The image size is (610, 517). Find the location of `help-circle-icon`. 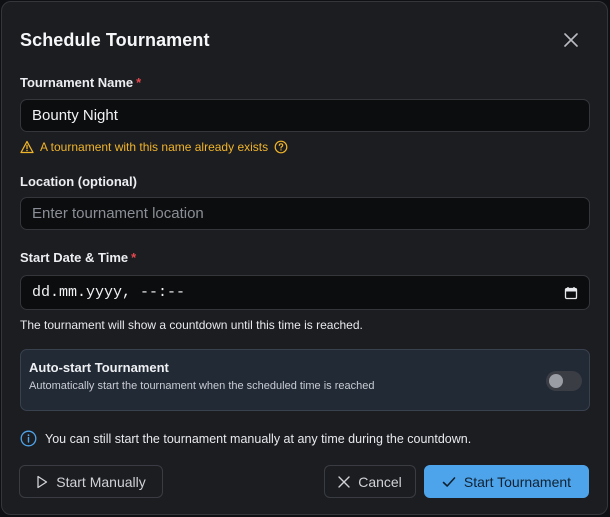

help-circle-icon is located at coordinates (281, 147).